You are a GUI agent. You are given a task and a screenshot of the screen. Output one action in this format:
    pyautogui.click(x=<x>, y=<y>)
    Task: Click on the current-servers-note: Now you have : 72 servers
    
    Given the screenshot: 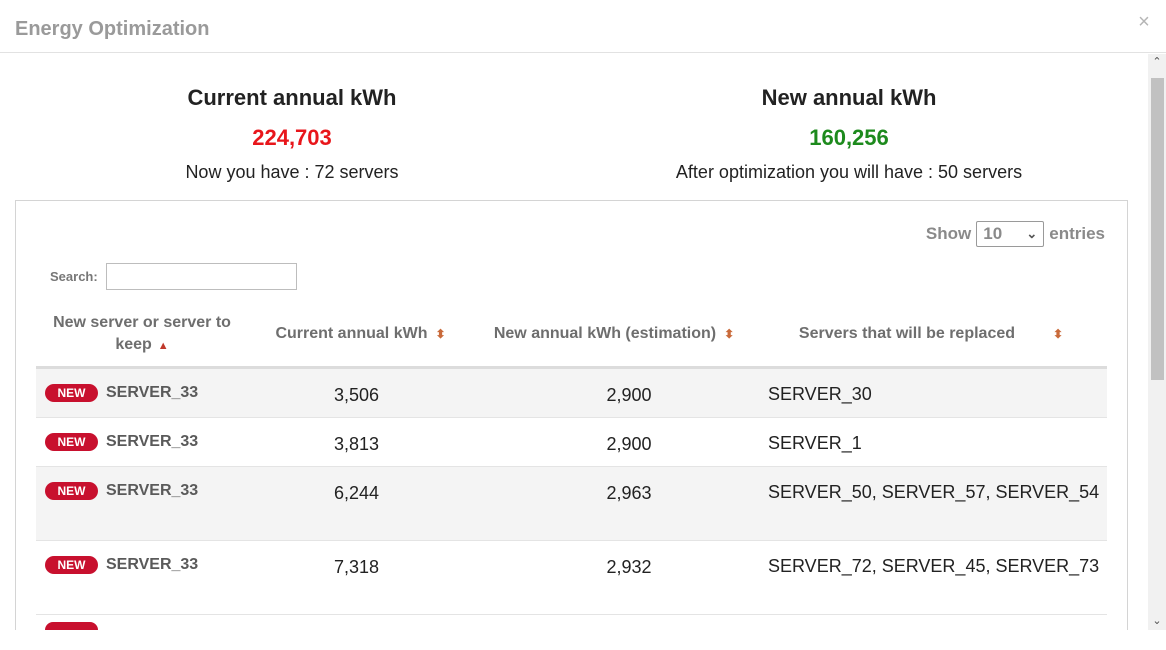 What is the action you would take?
    pyautogui.click(x=292, y=172)
    